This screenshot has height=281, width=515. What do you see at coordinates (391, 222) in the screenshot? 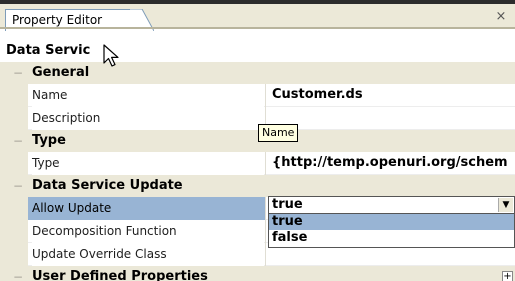
I see `dropdown-option-true: true` at bounding box center [391, 222].